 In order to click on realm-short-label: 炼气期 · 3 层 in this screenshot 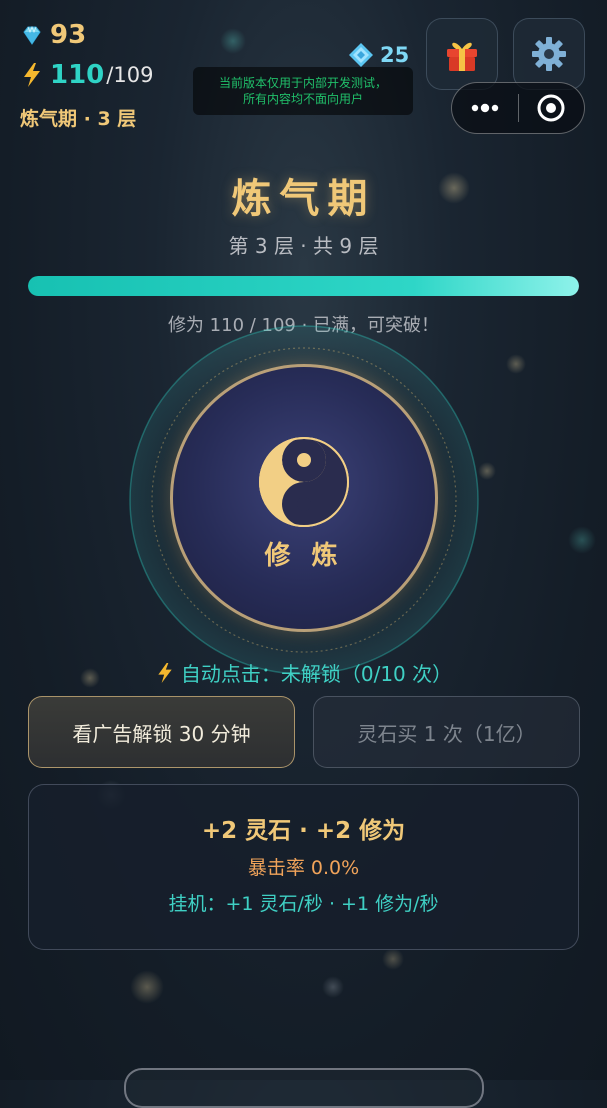, I will do `click(78, 119)`.